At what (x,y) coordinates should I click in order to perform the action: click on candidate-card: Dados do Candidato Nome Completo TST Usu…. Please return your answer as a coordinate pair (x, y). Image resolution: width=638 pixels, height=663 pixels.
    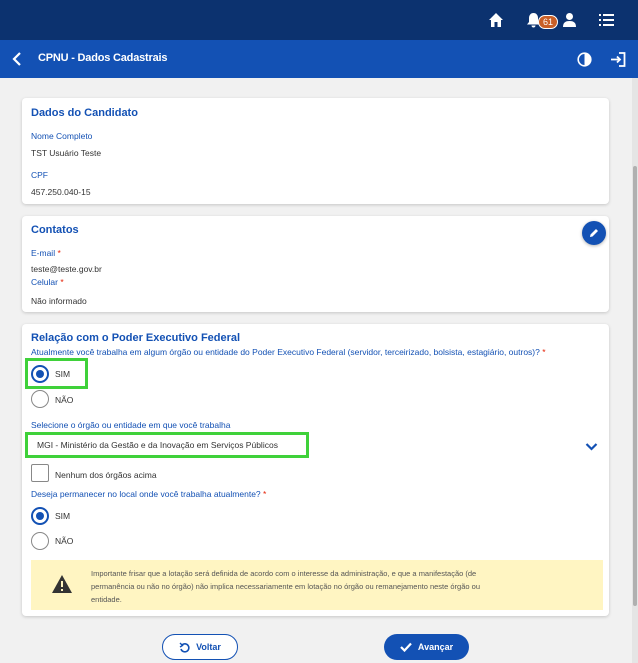
    Looking at the image, I should click on (315, 151).